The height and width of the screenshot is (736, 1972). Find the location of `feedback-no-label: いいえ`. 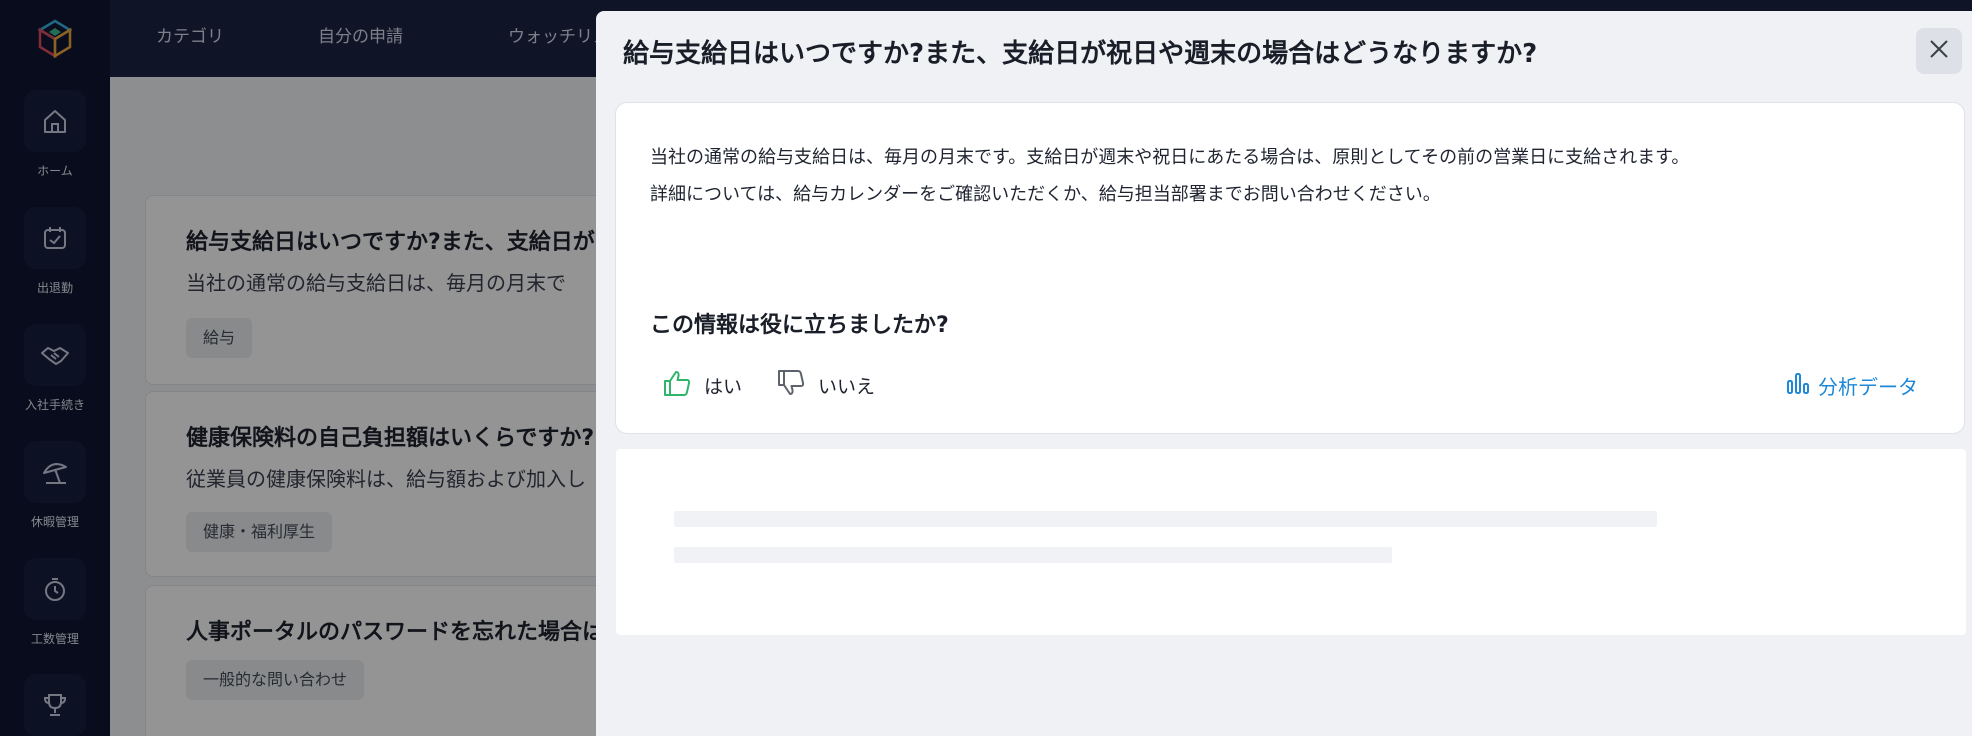

feedback-no-label: いいえ is located at coordinates (847, 386).